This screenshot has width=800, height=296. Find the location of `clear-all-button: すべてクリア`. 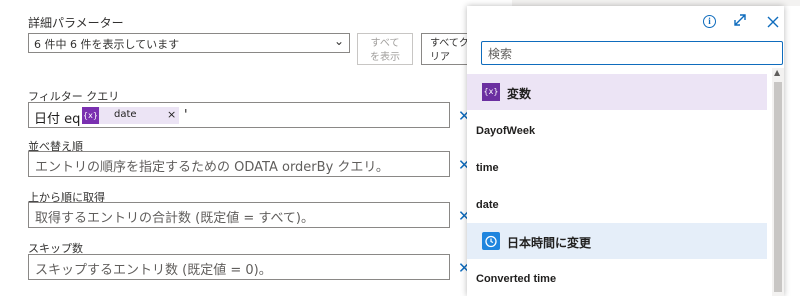

clear-all-button: すべてクリア is located at coordinates (445, 49).